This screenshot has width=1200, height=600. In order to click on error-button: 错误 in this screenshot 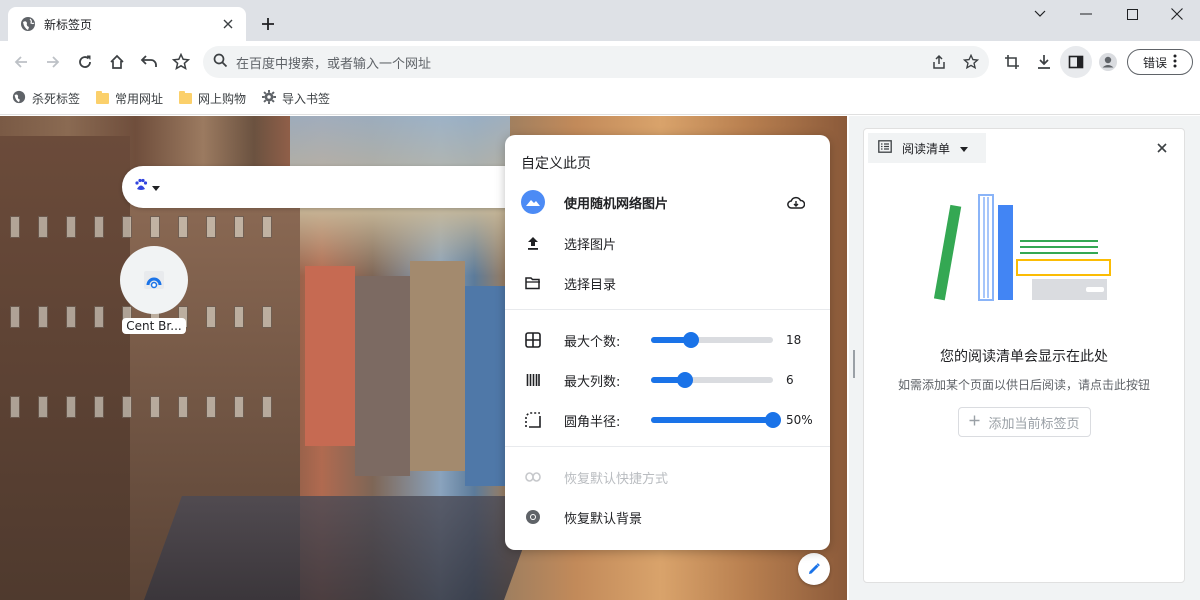, I will do `click(1160, 62)`.